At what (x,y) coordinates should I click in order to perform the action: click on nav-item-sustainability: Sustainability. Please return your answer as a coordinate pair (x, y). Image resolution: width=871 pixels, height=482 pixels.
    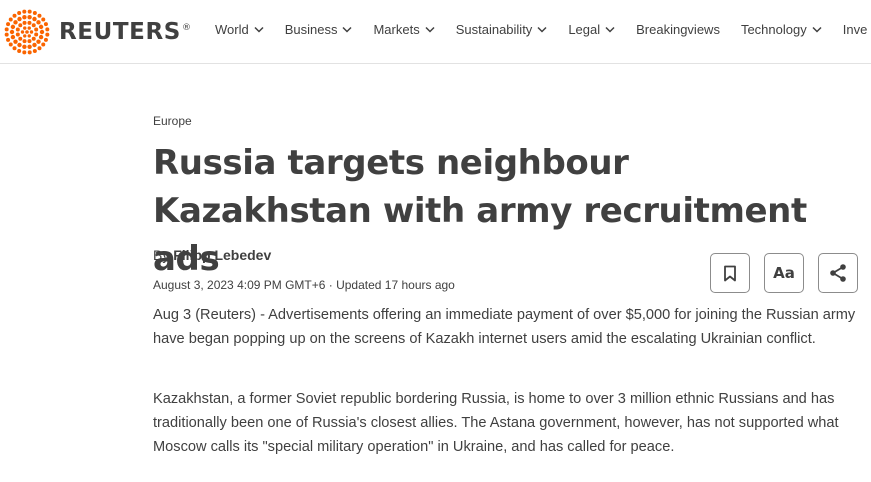
    Looking at the image, I should click on (502, 29).